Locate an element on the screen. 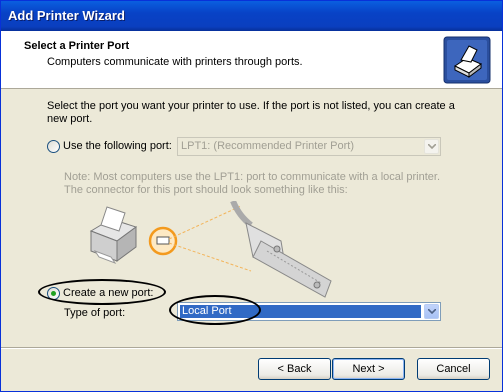 The image size is (503, 392). parallel-connector-icon is located at coordinates (281, 249).